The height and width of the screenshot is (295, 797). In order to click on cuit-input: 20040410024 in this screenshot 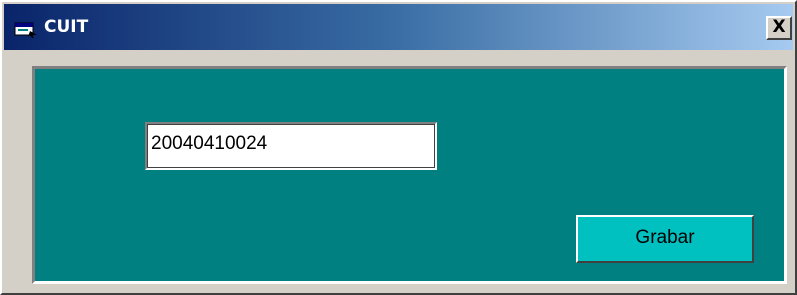, I will do `click(291, 146)`.